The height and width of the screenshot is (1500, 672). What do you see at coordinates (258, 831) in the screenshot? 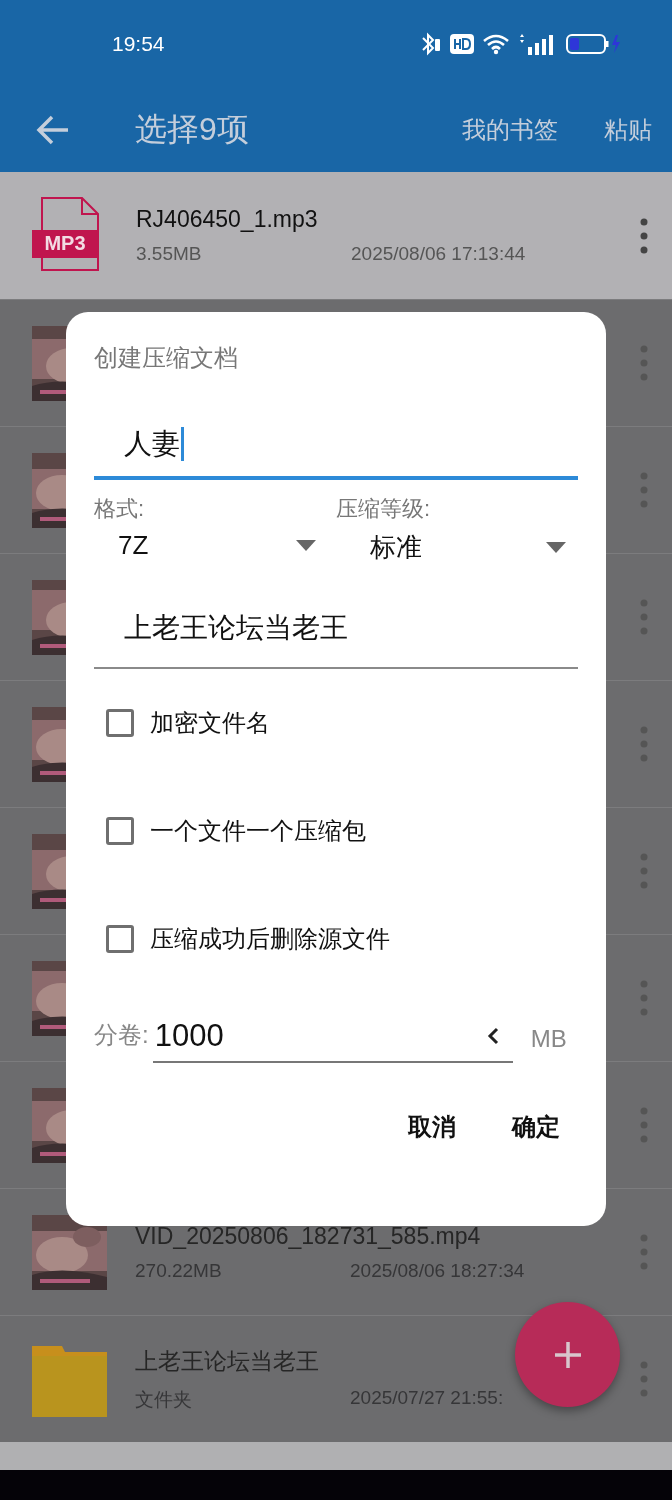
I see `option-label: 一个文件一个压缩包` at bounding box center [258, 831].